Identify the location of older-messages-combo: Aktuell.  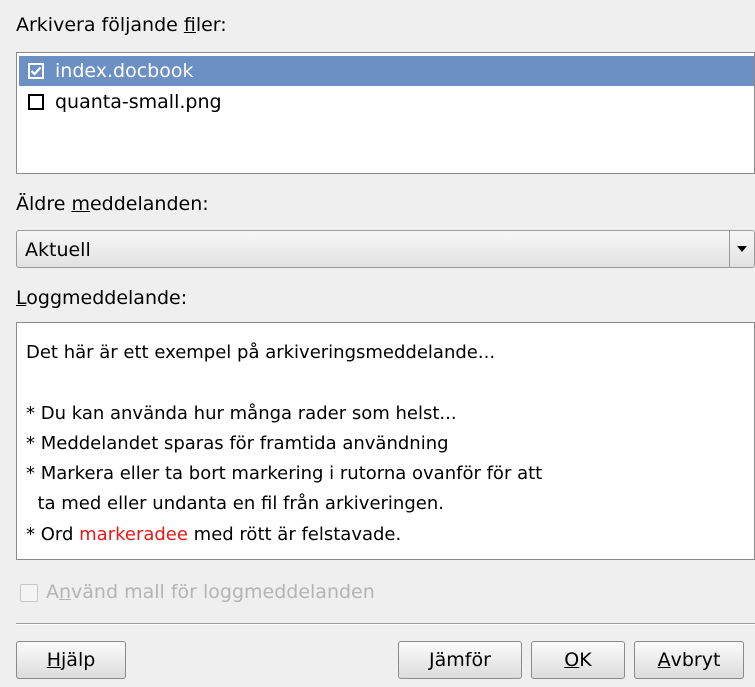
(385, 249).